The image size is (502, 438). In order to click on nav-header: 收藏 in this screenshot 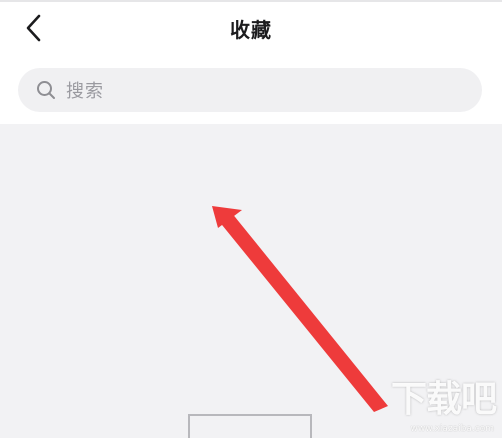, I will do `click(251, 28)`.